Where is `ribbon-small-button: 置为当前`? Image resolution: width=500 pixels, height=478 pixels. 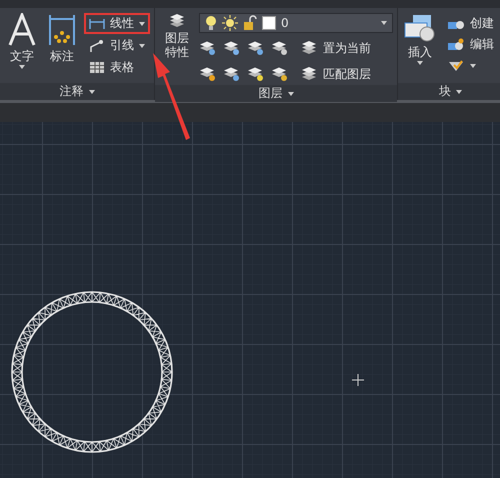 ribbon-small-button: 置为当前 is located at coordinates (335, 48).